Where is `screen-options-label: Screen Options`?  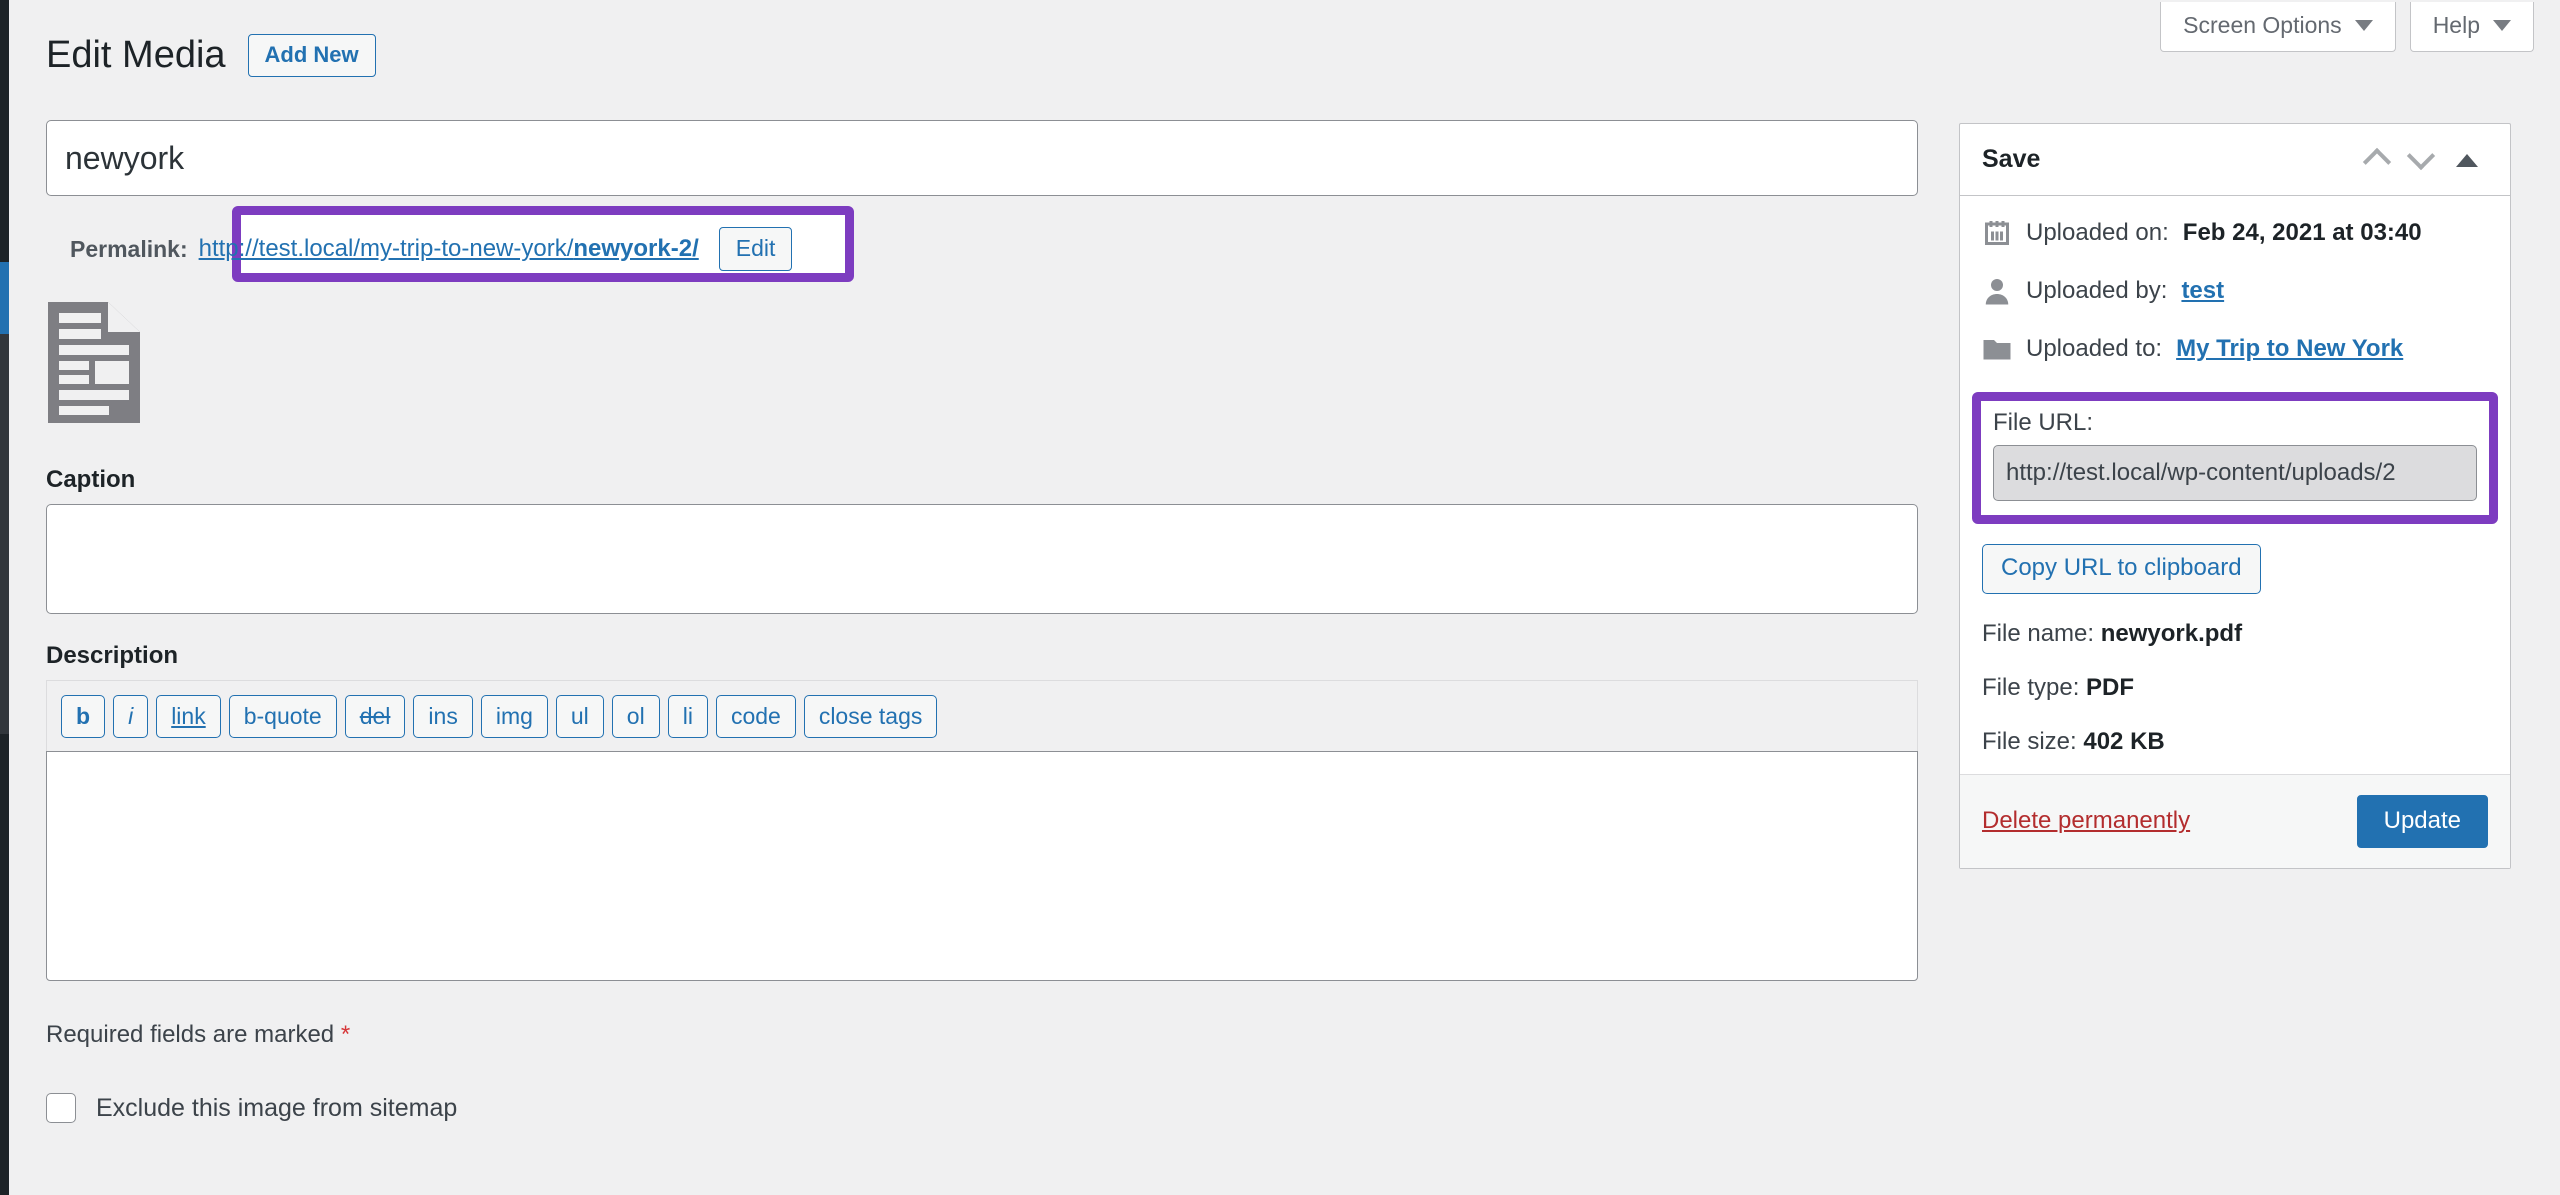 screen-options-label: Screen Options is located at coordinates (2262, 25).